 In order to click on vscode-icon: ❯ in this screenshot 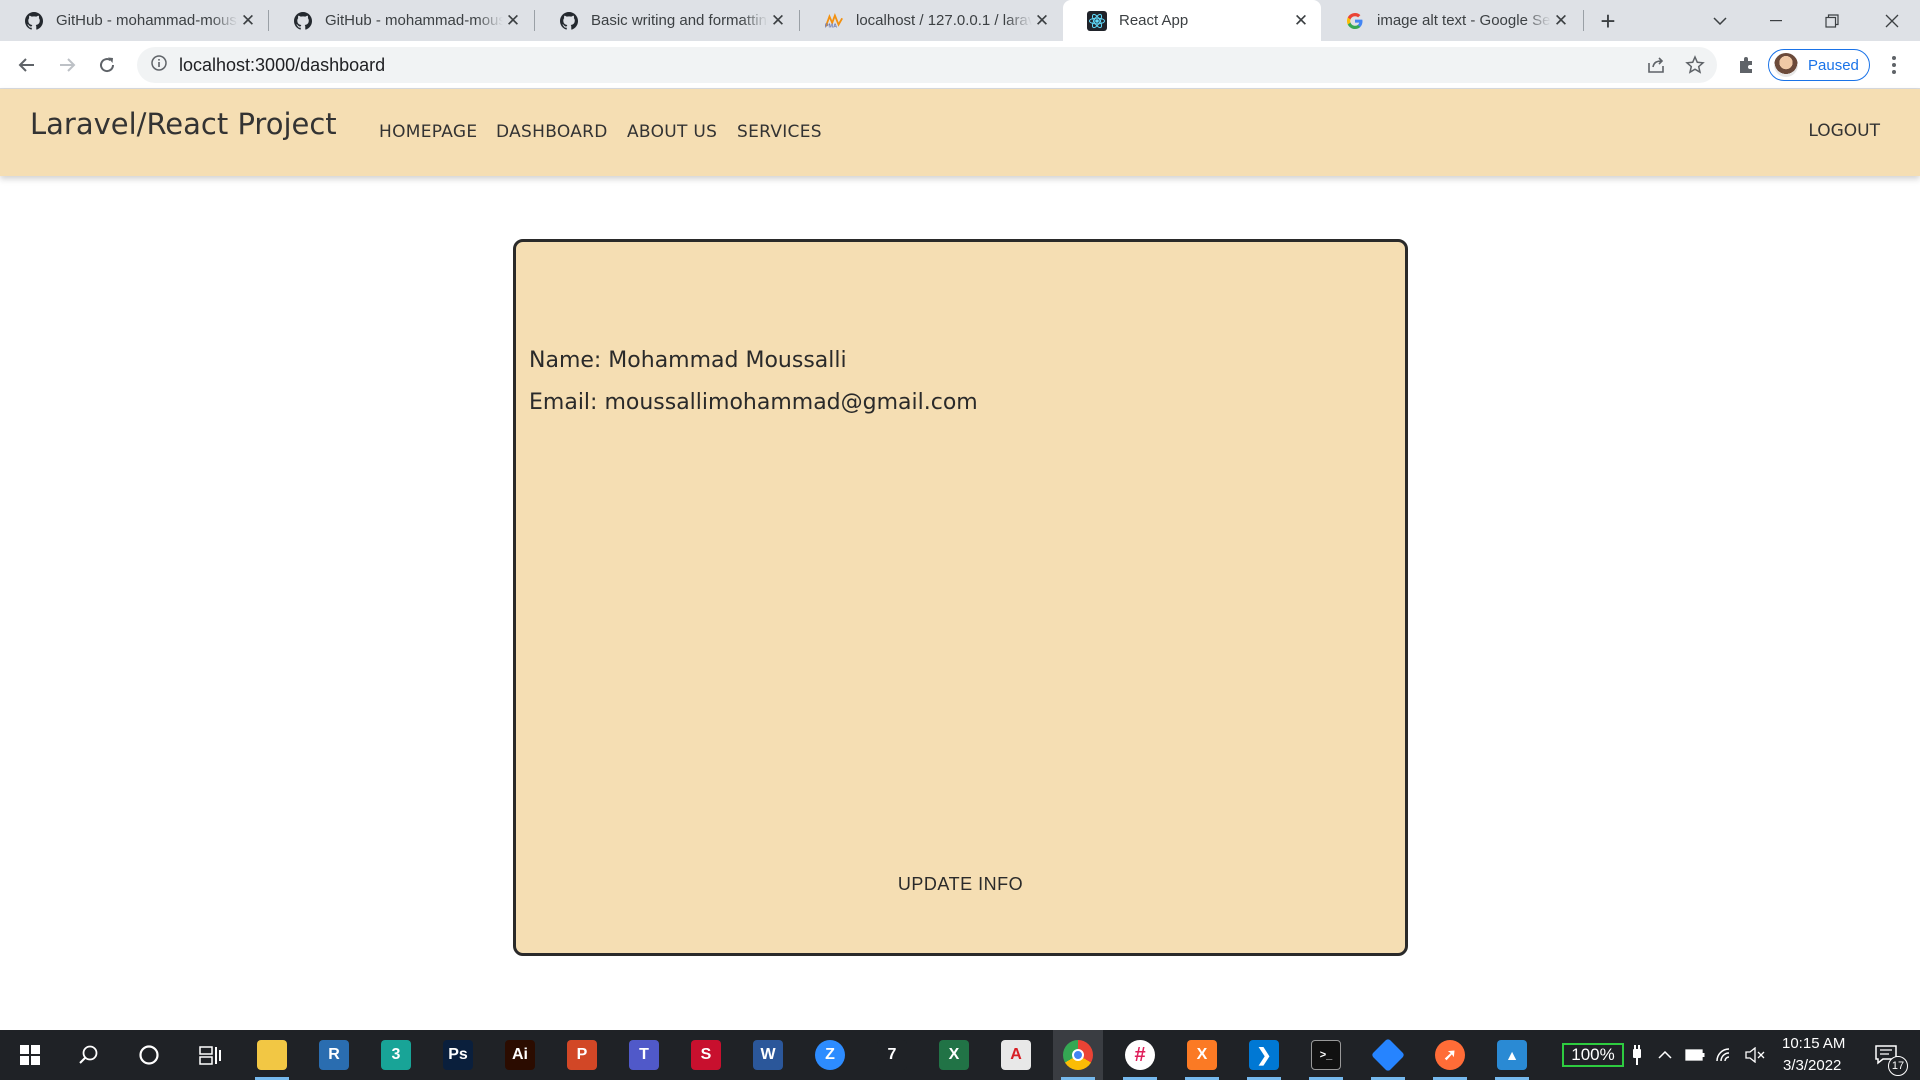, I will do `click(1264, 1055)`.